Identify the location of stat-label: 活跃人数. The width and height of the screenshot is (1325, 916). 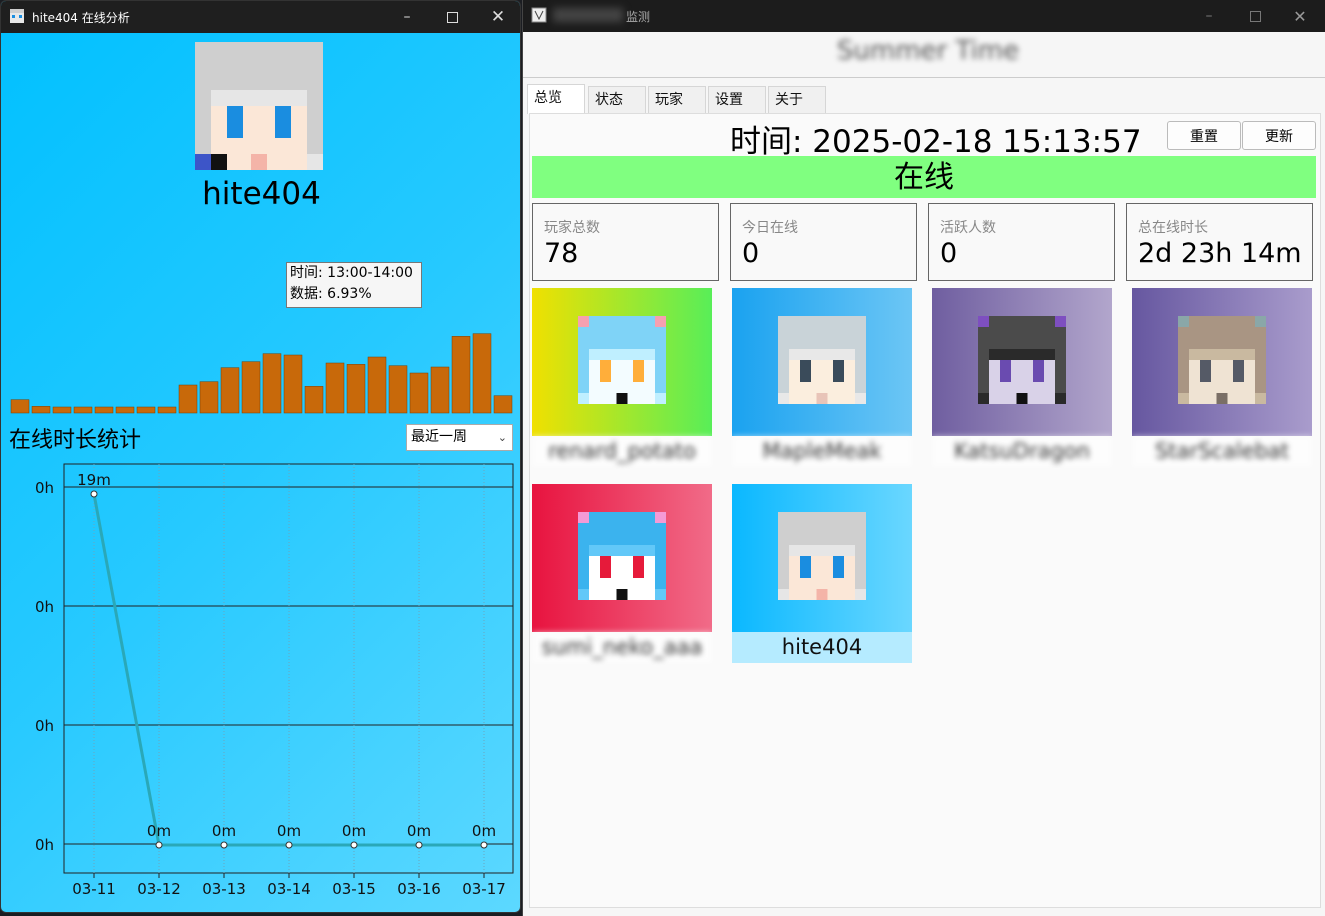
(968, 228).